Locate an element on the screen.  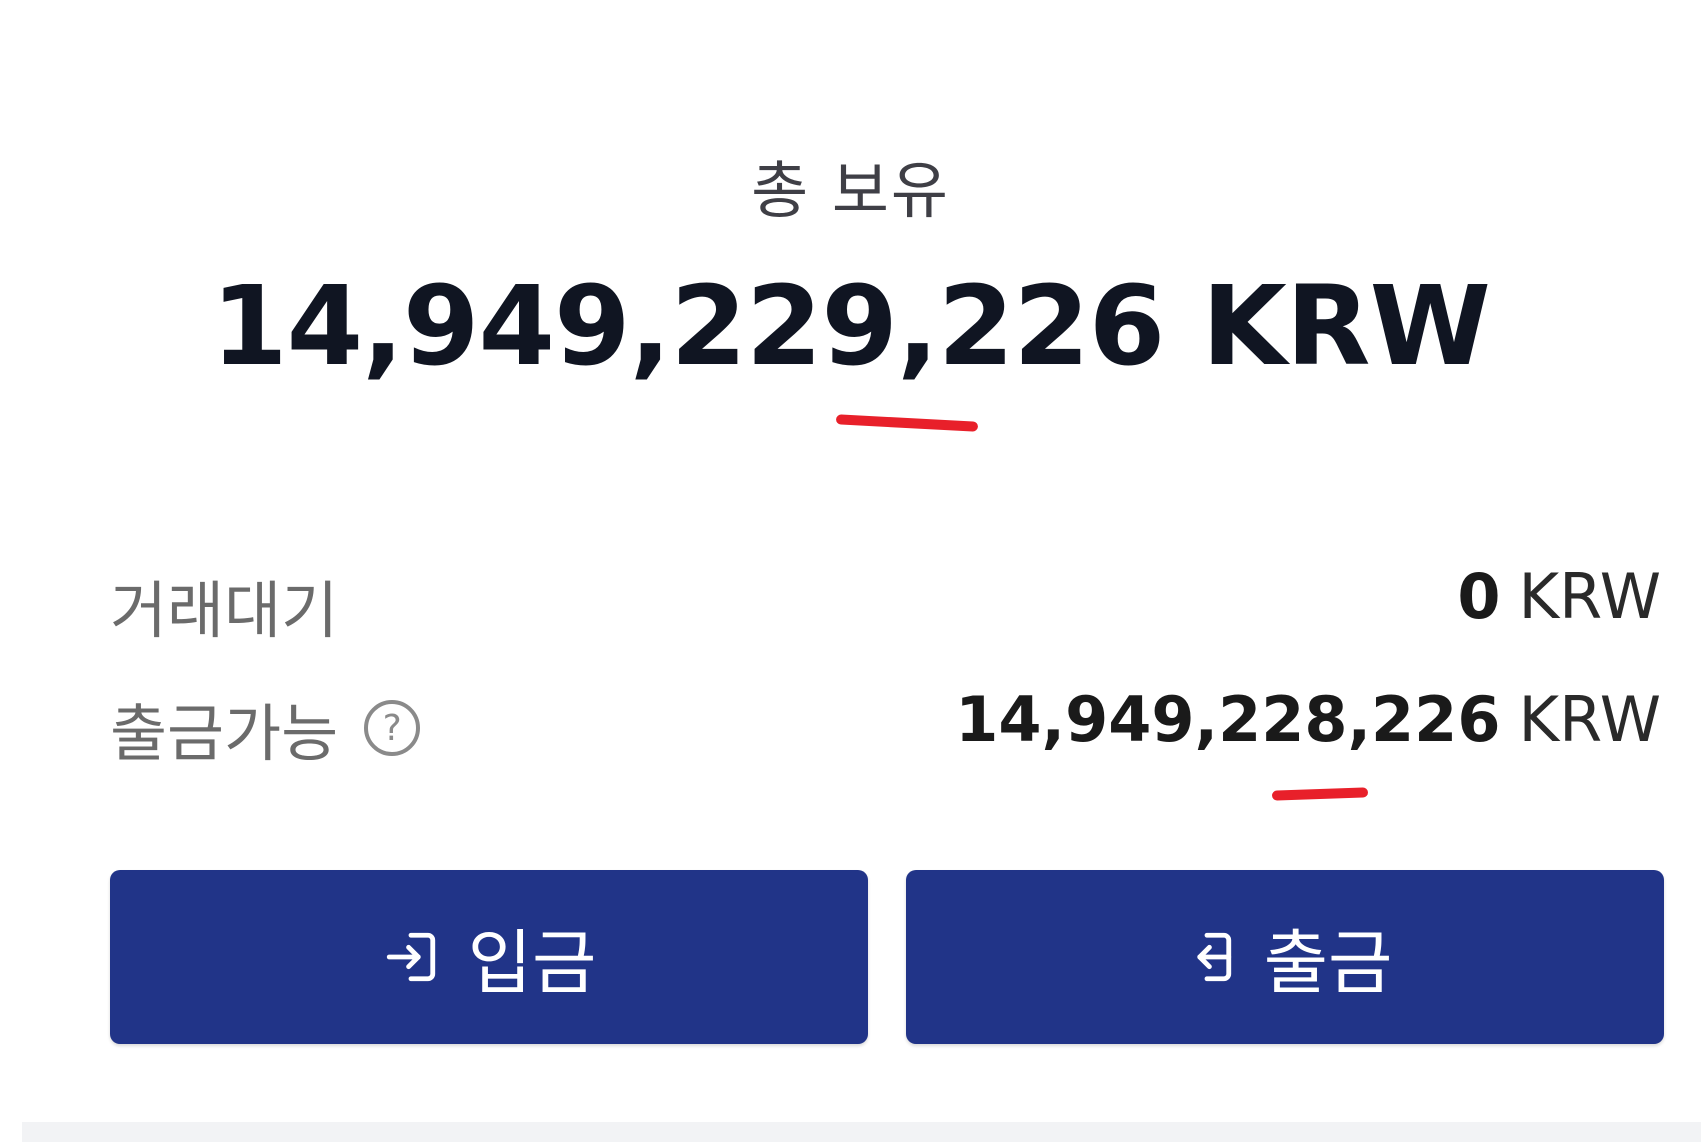
pending-currency: KRW is located at coordinates (1589, 596).